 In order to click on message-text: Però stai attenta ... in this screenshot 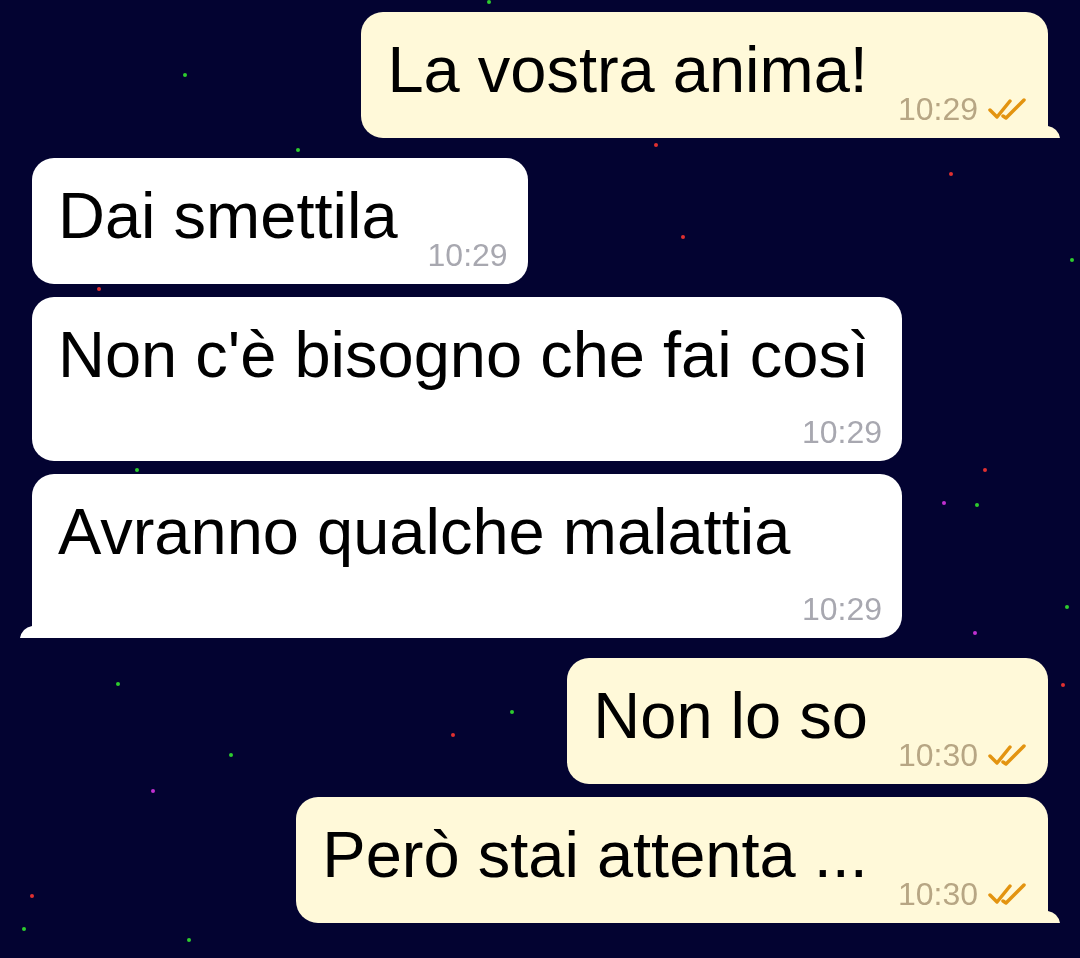, I will do `click(595, 855)`.